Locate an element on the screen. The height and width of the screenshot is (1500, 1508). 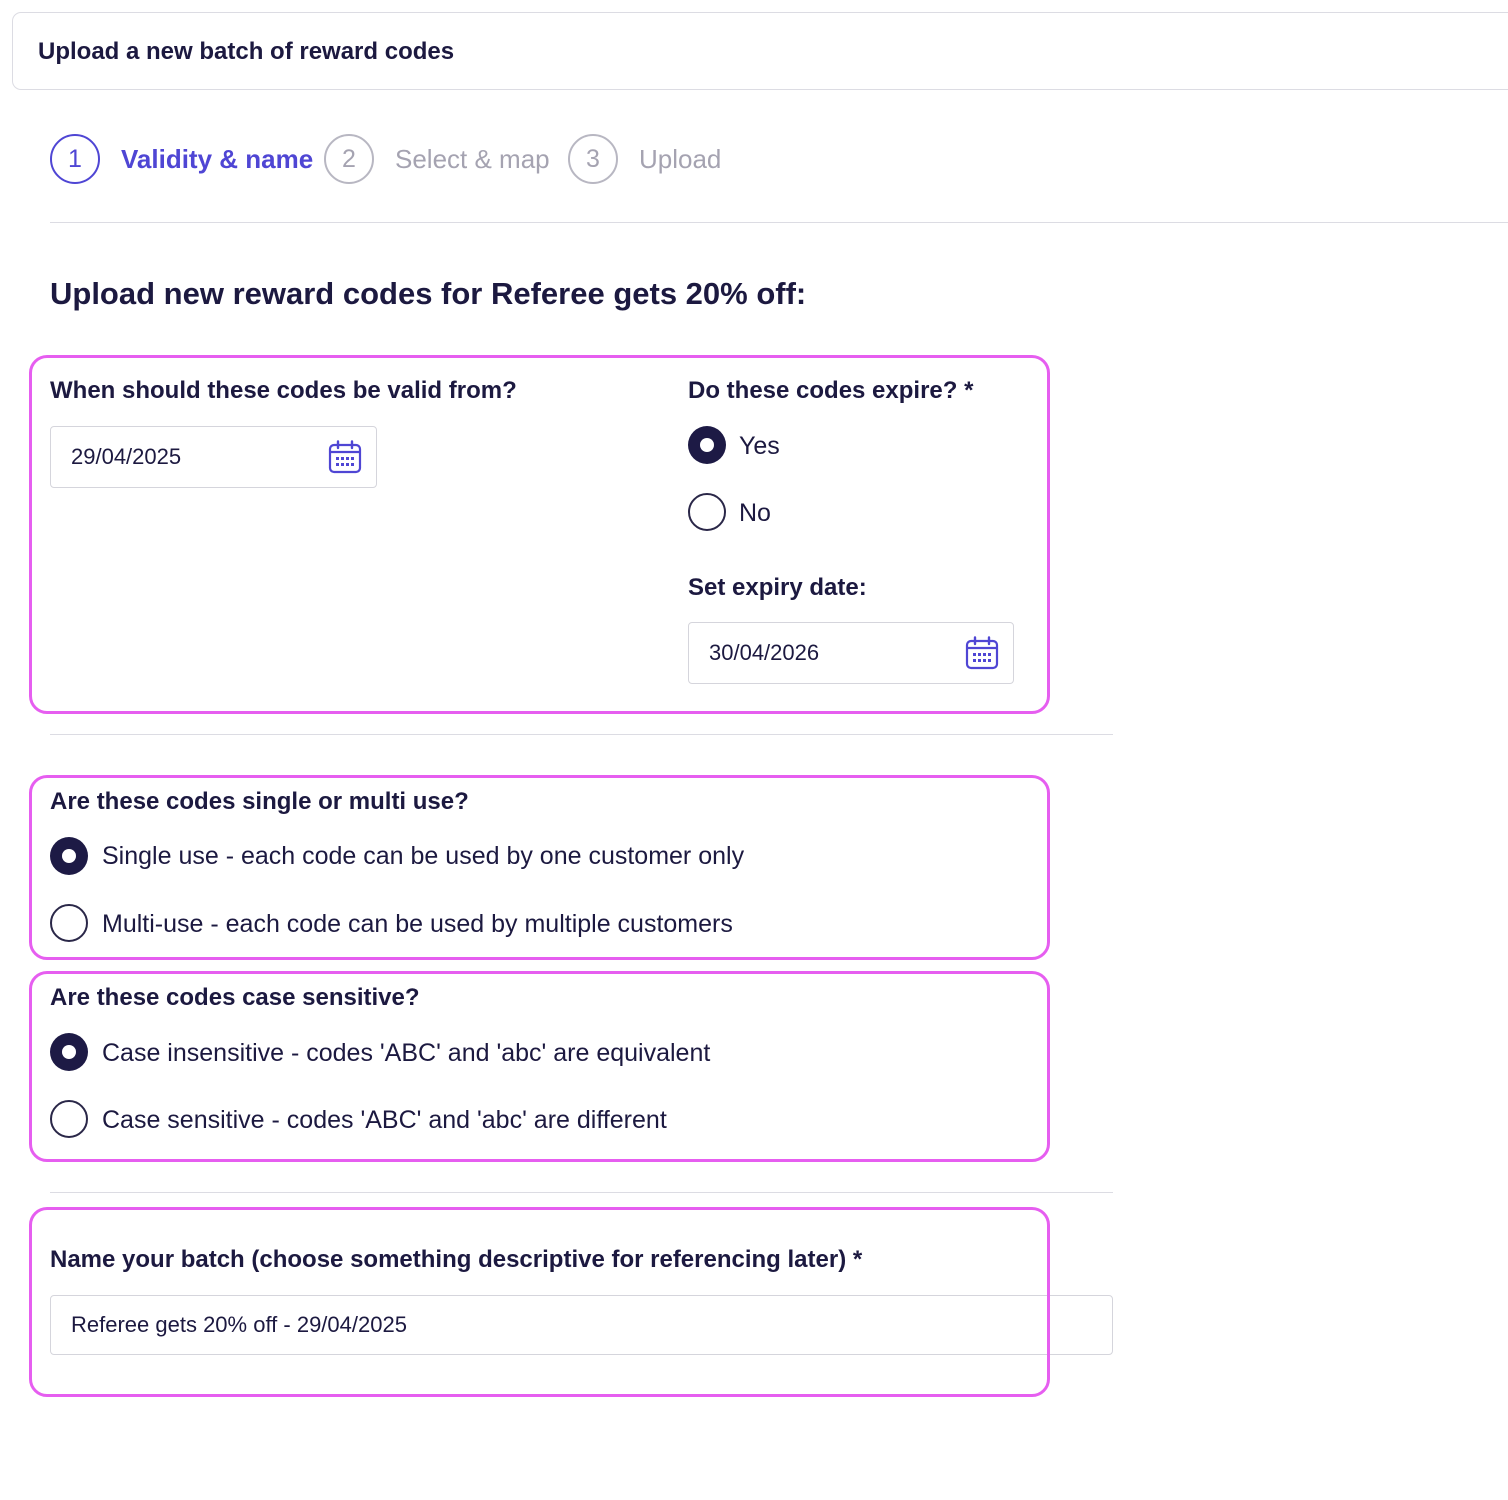
page-header-title: Upload a new batch of reward codes is located at coordinates (246, 51).